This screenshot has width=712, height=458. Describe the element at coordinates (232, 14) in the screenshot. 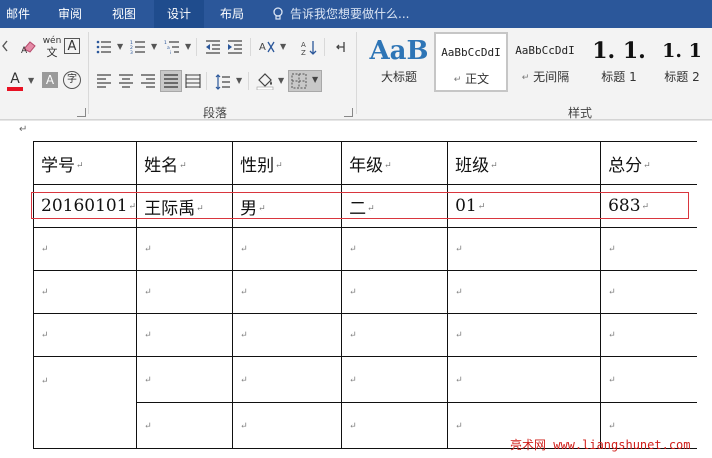

I see `tab-layout: 布局` at that location.